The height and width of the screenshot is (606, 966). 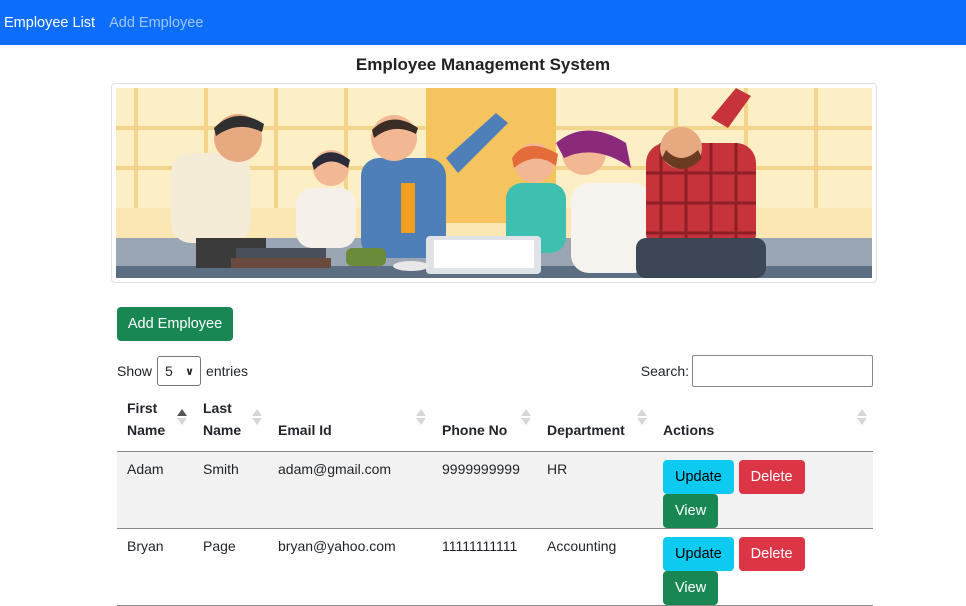 What do you see at coordinates (595, 567) in the screenshot?
I see `cell-department: Accounting` at bounding box center [595, 567].